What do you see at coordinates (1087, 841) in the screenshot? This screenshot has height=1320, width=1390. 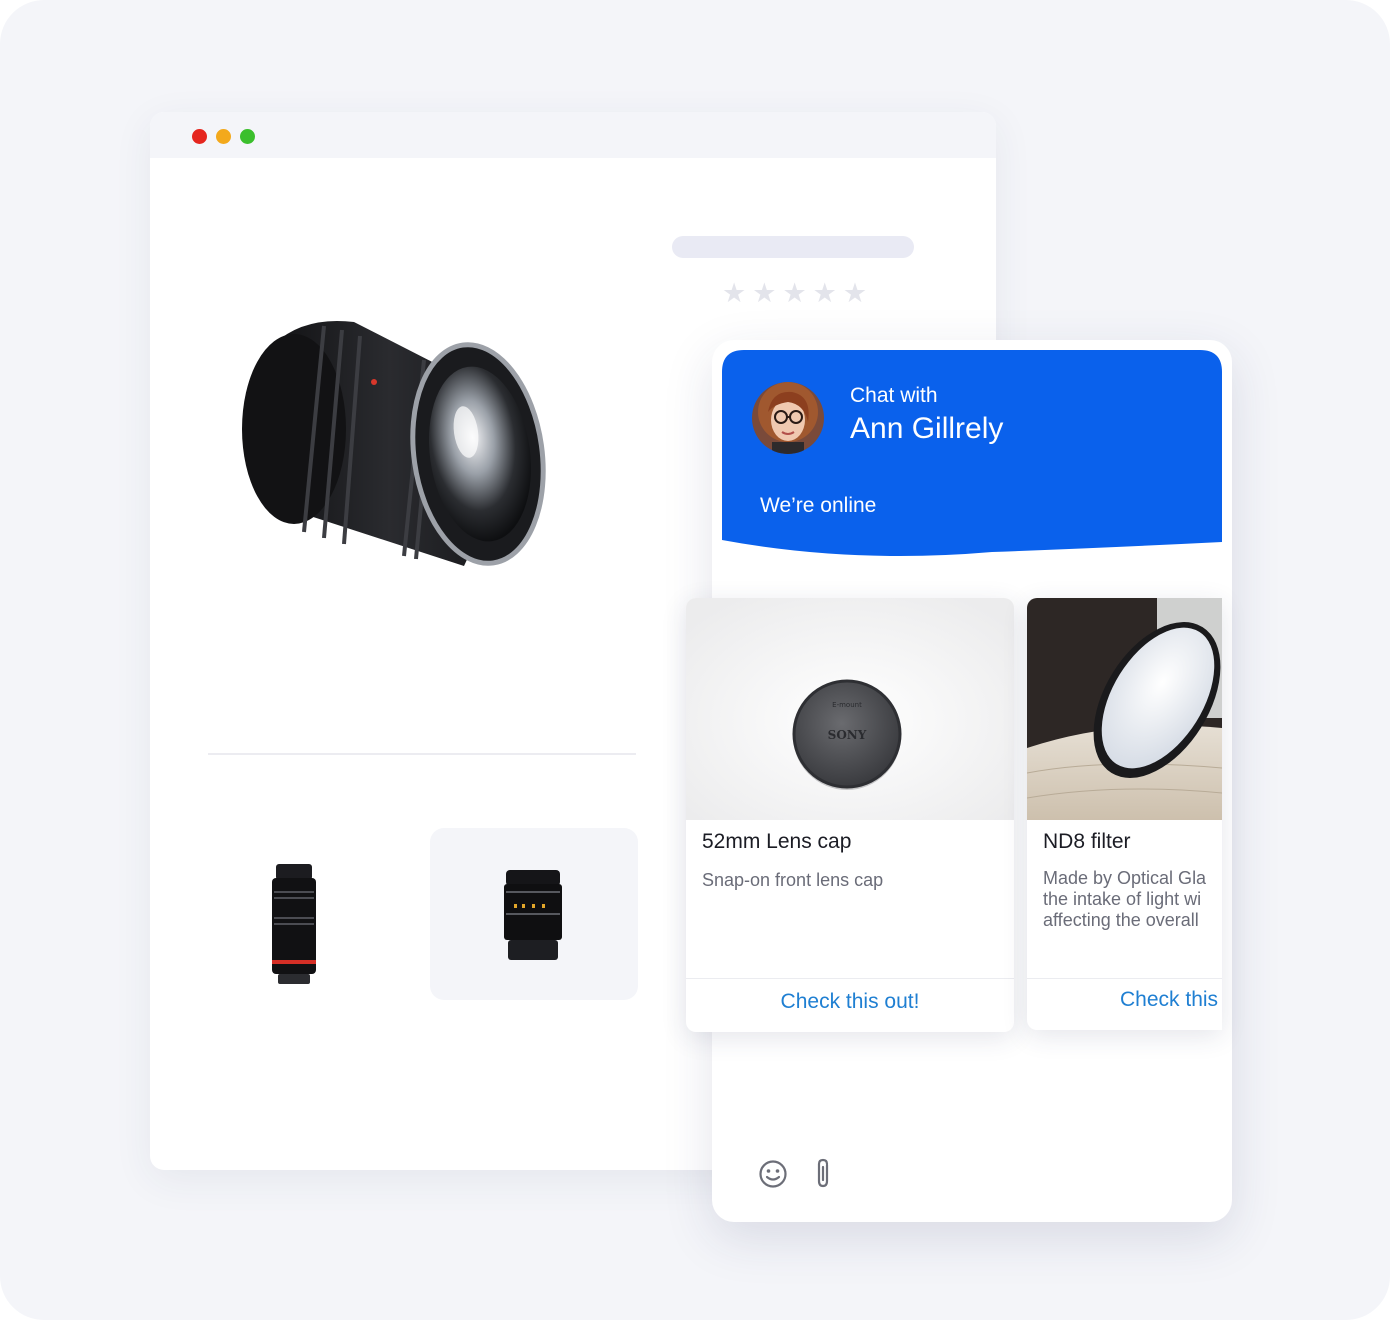 I see `card-title: ND8 filter` at bounding box center [1087, 841].